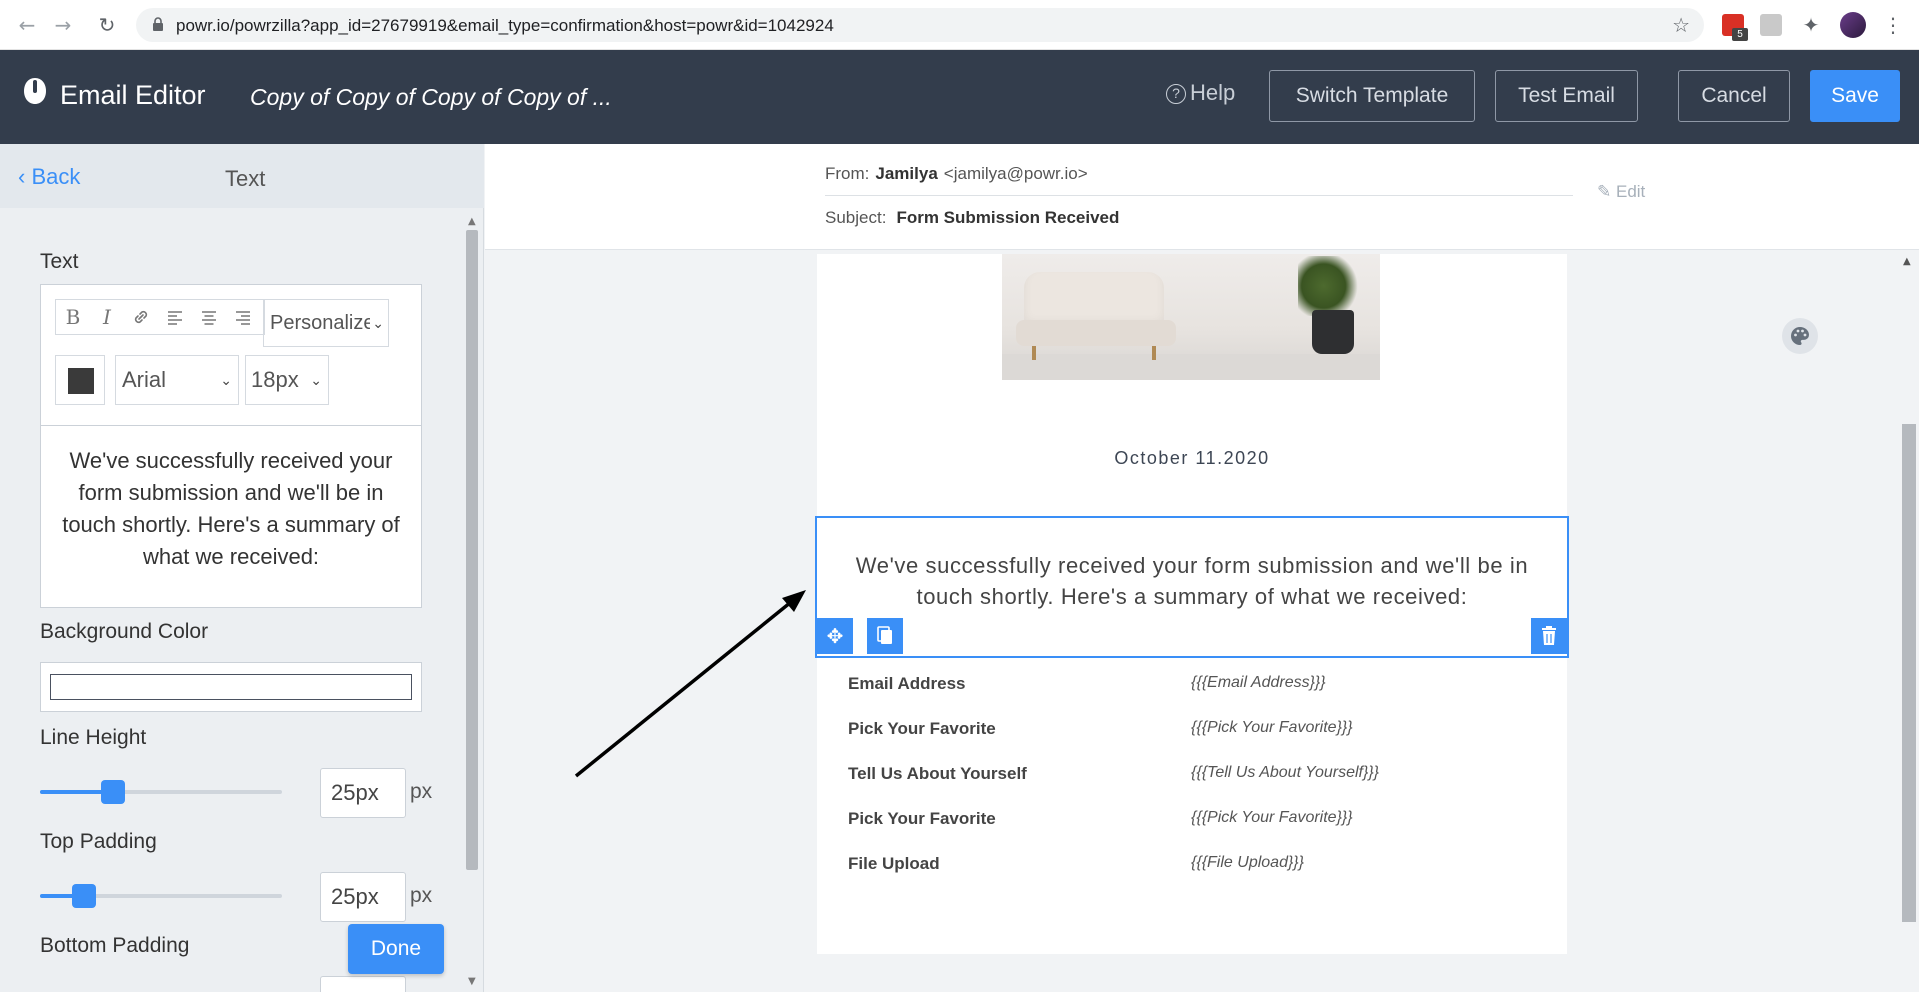  What do you see at coordinates (177, 380) in the screenshot?
I see `font-family-select: Arial ⌄` at bounding box center [177, 380].